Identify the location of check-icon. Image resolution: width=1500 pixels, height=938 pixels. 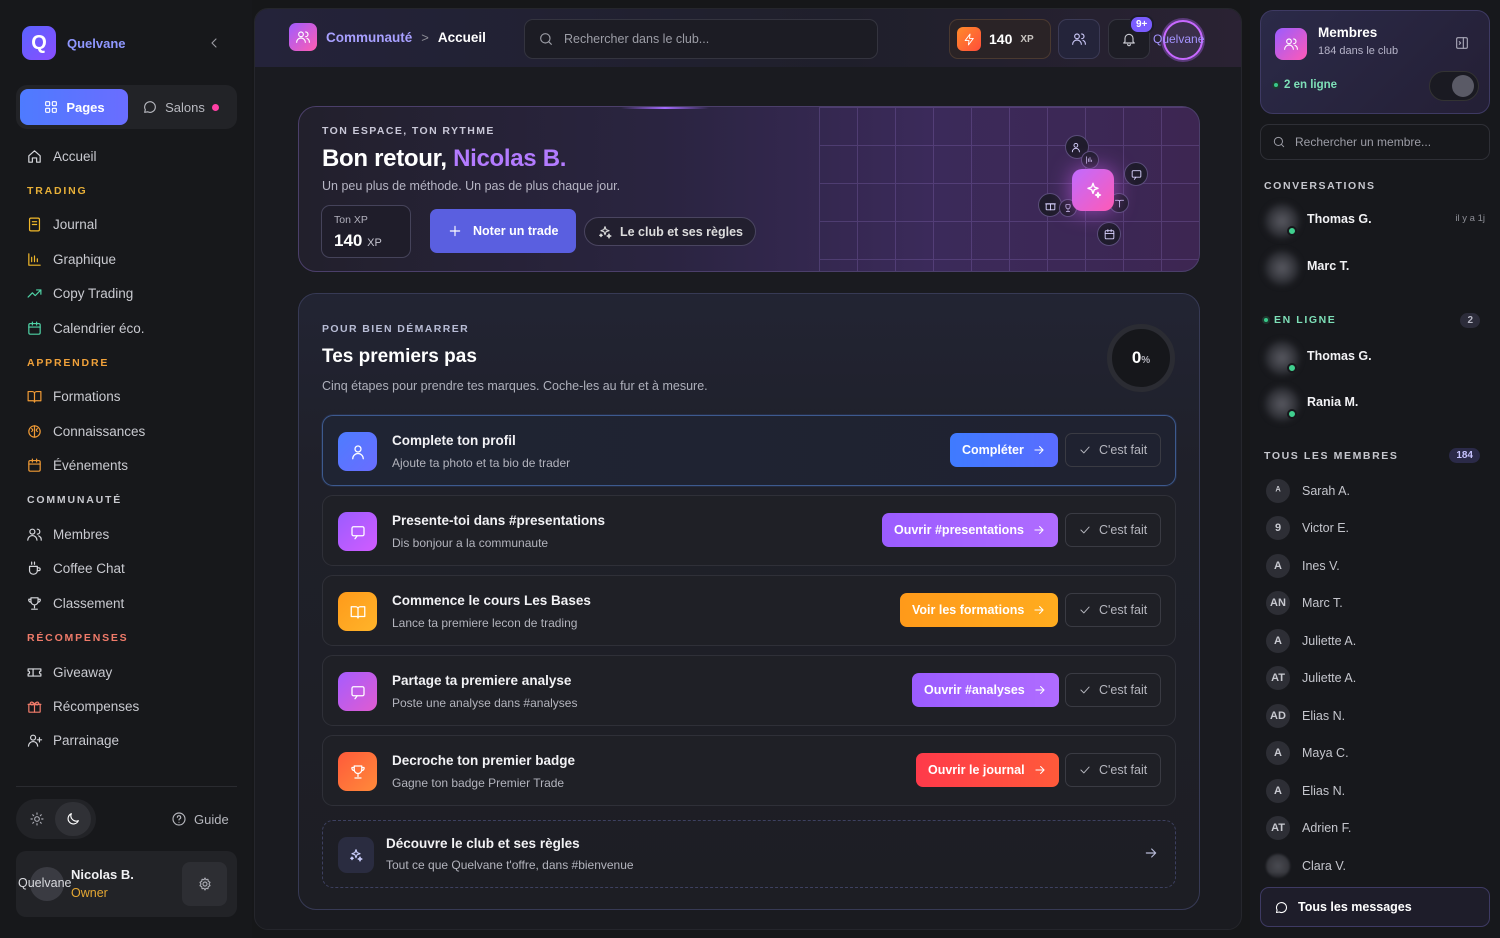
(1085, 770).